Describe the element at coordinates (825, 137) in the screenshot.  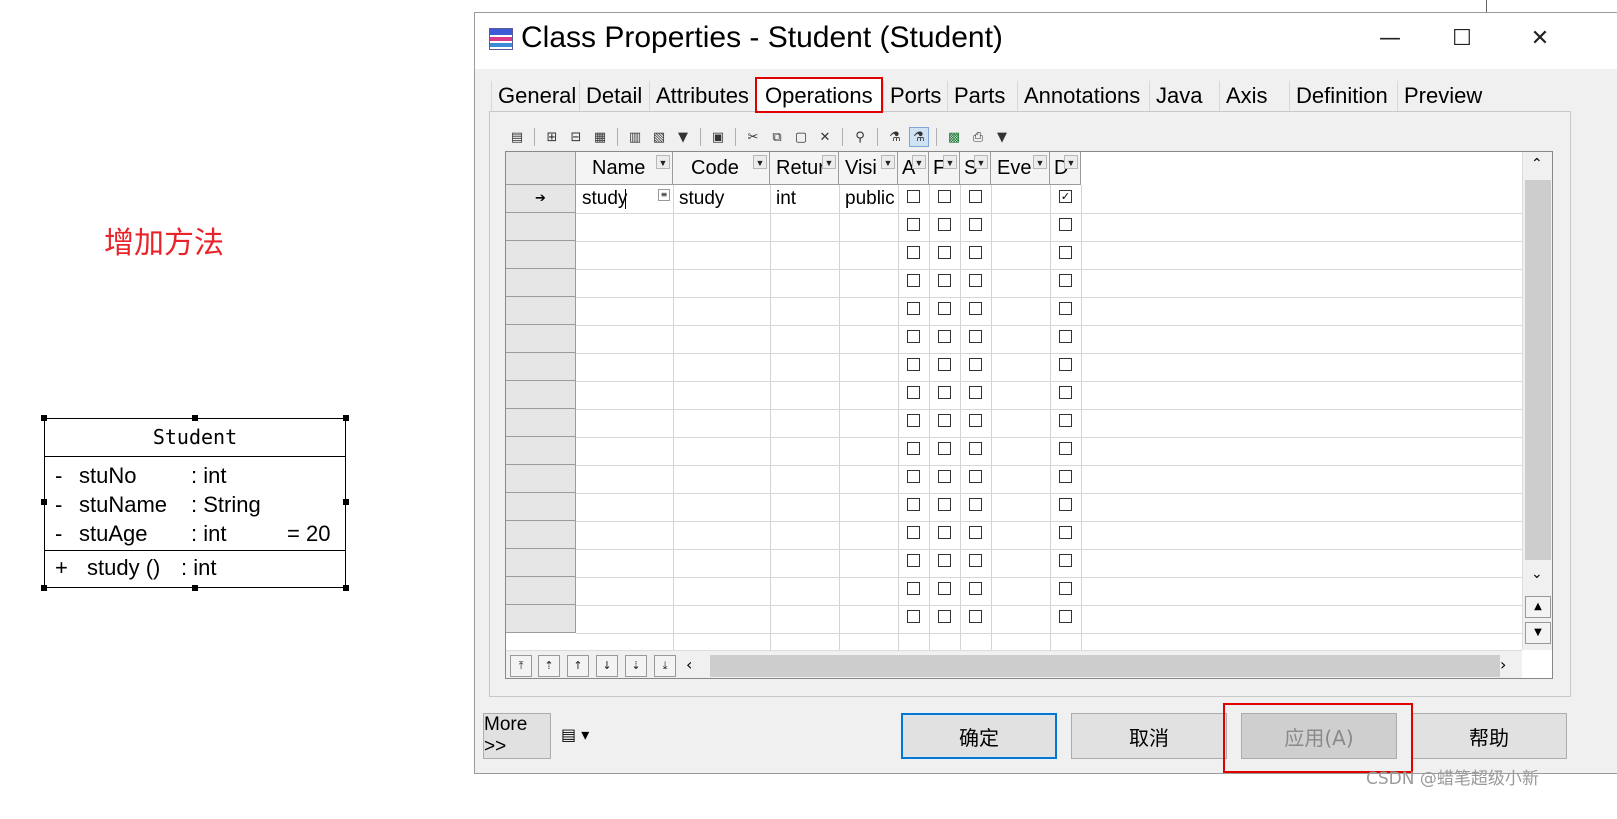
I see `delete-icon: ✕` at that location.